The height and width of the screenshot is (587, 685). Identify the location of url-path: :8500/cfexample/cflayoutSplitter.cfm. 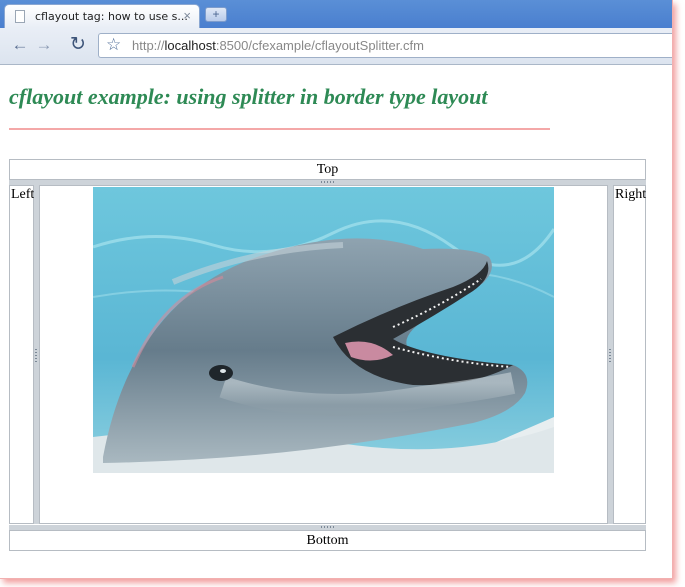
(319, 45).